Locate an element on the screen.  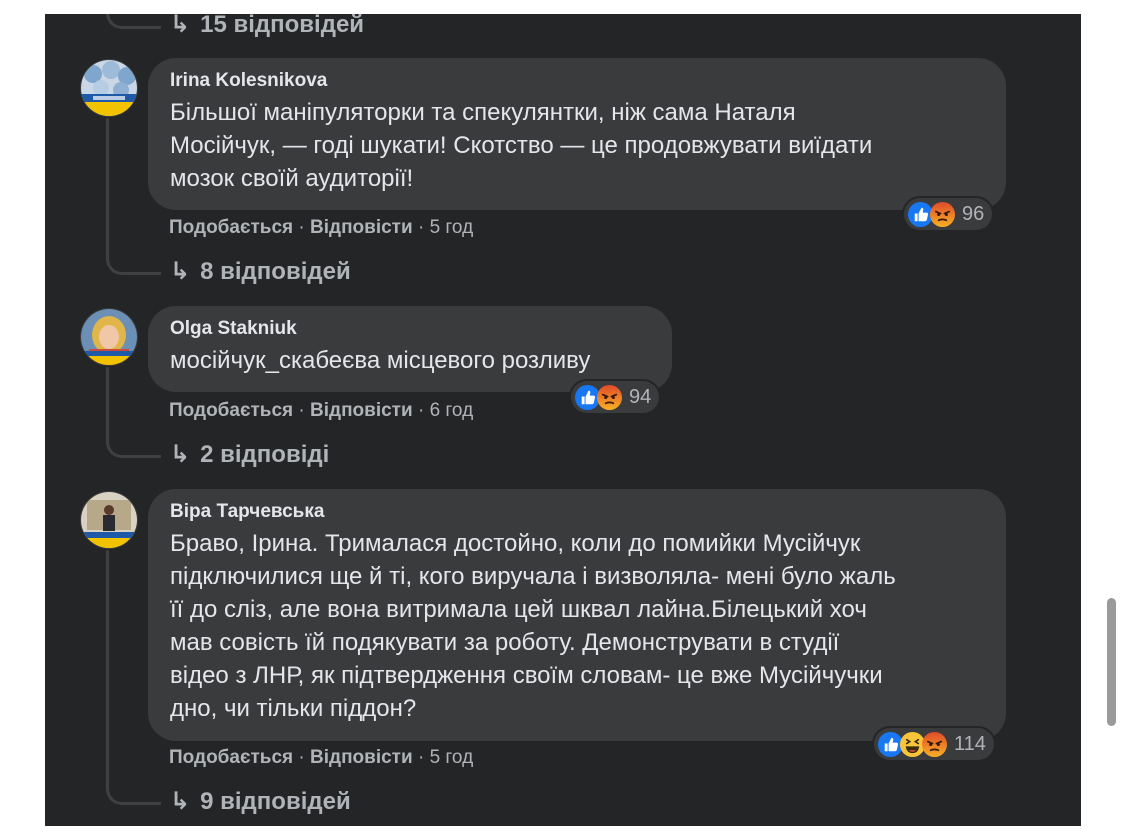
reaction-count: 114 is located at coordinates (970, 743).